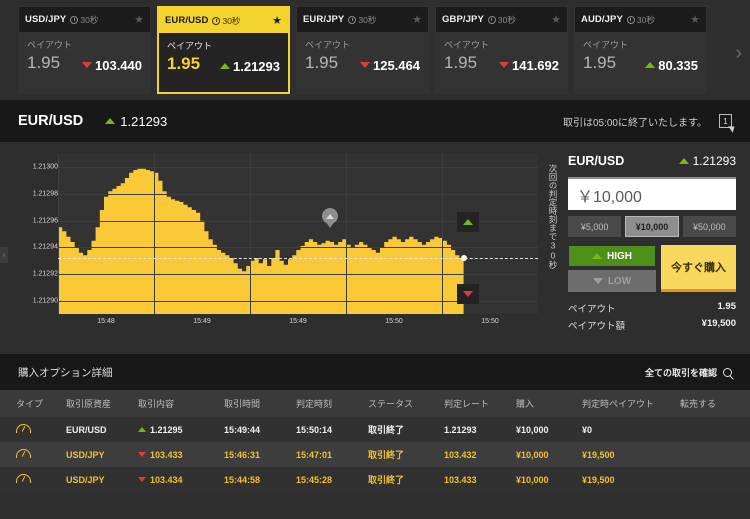  Describe the element at coordinates (680, 372) in the screenshot. I see `all-trades-label: 全ての取引を確認` at that location.